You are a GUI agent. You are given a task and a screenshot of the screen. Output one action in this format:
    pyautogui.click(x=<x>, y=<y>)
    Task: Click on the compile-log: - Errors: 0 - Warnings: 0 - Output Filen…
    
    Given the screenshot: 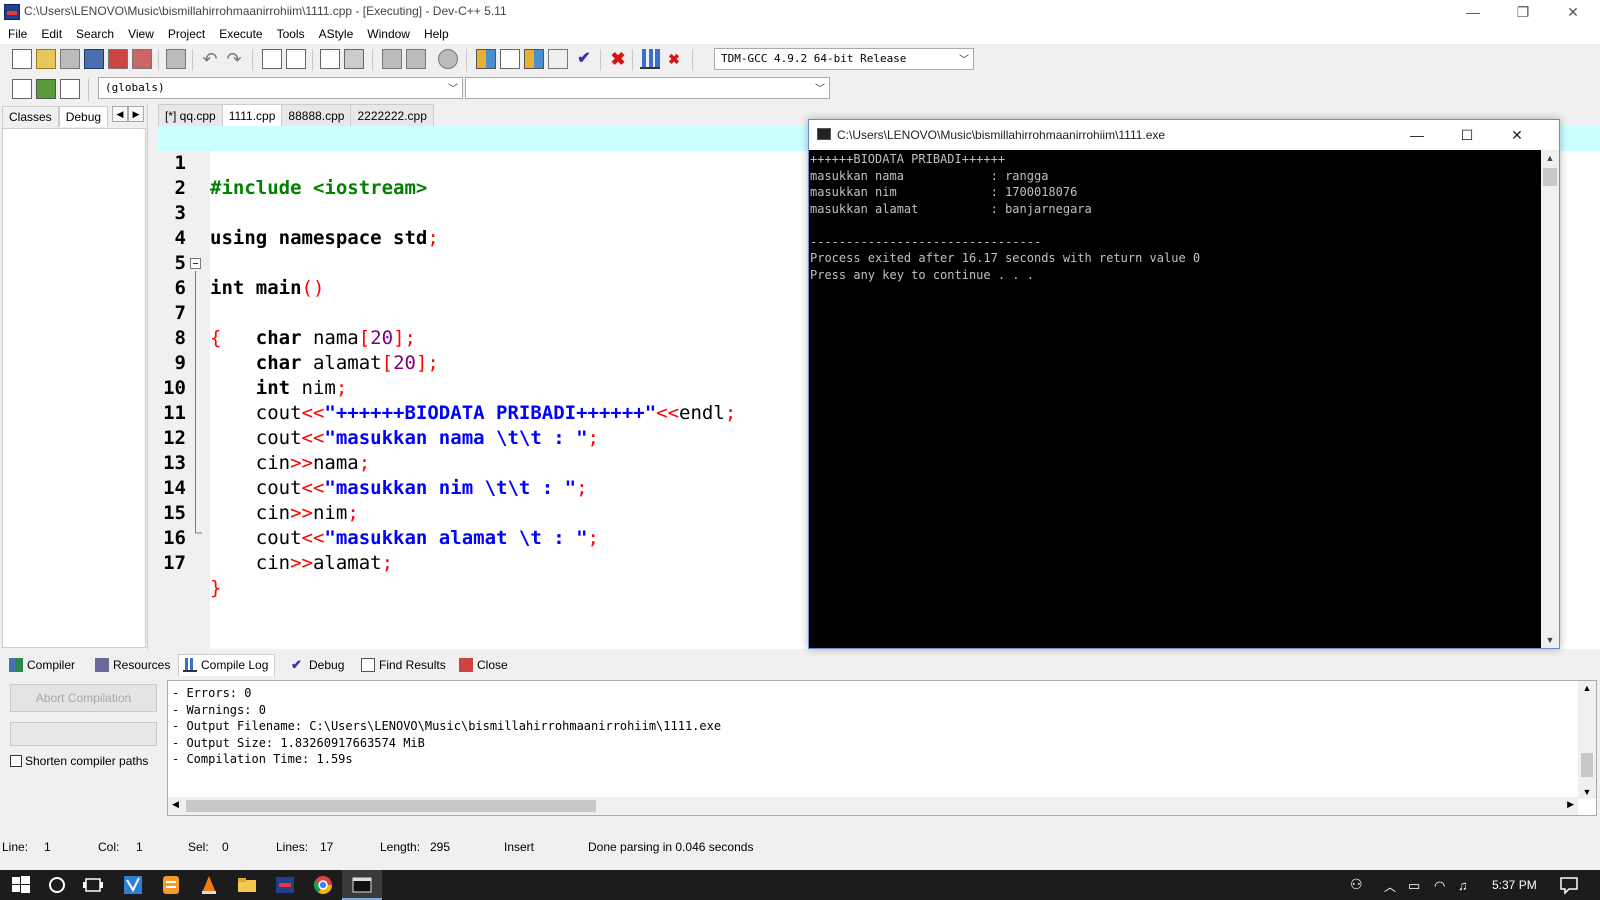 What is the action you would take?
    pyautogui.click(x=882, y=748)
    